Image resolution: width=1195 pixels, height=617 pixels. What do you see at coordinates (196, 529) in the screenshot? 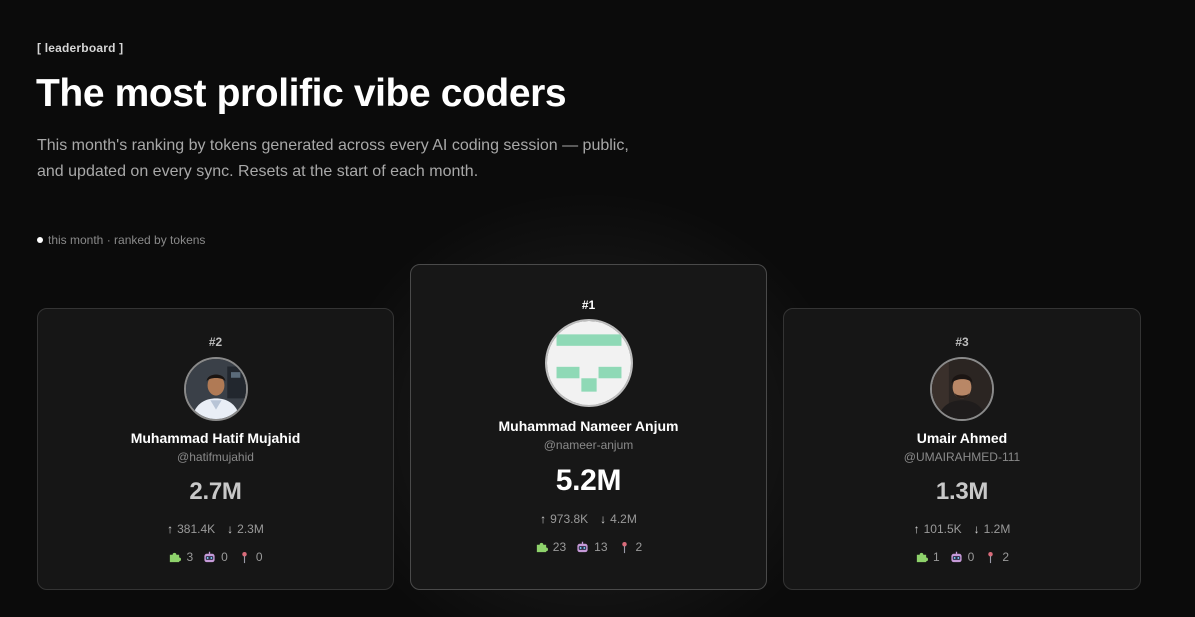
I see `input-tokens: 381.4K` at bounding box center [196, 529].